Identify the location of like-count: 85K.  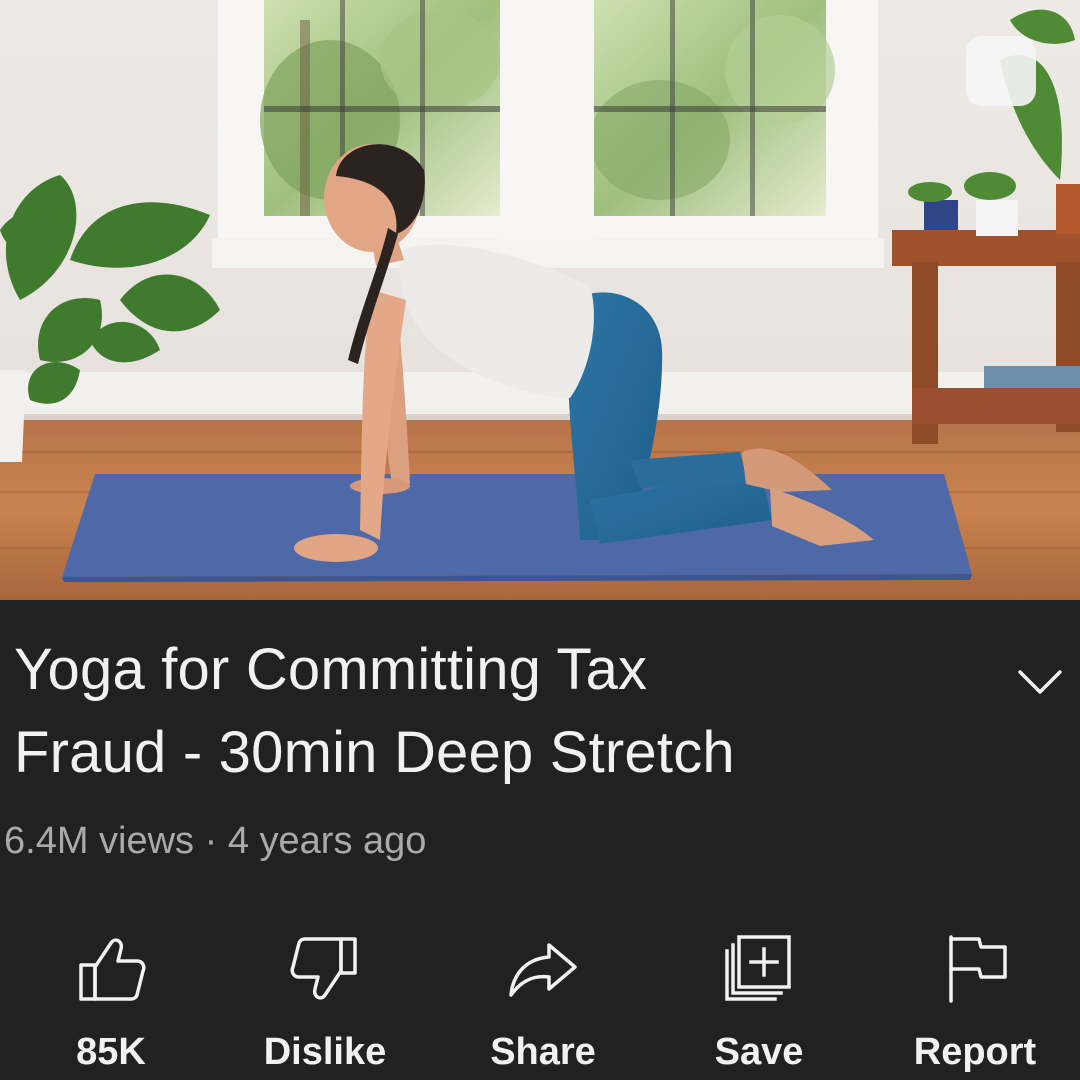
(111, 1052).